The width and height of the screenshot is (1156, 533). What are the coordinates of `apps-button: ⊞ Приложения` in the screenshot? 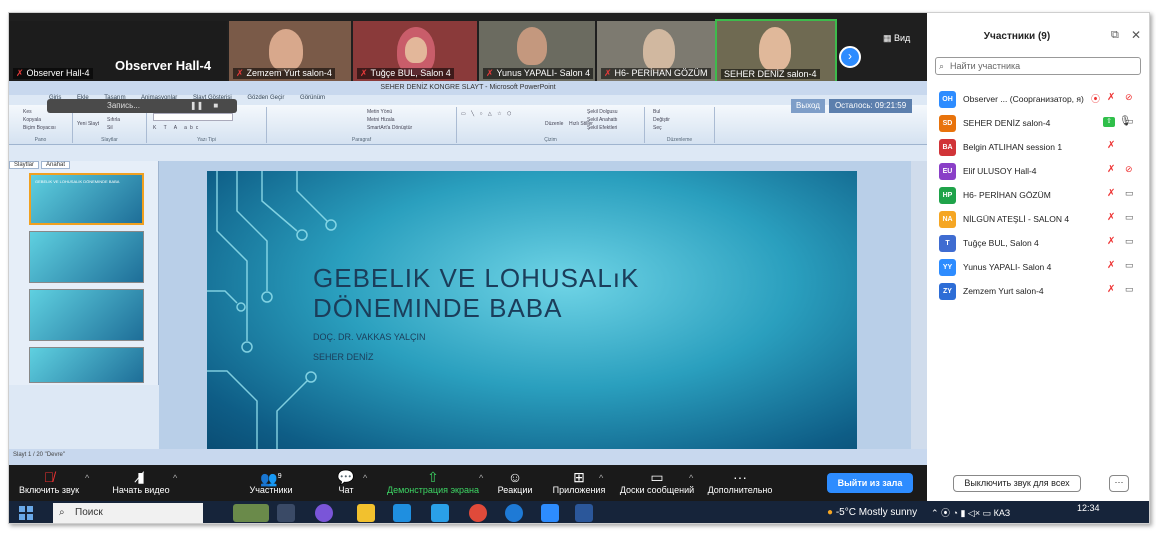 It's located at (579, 482).